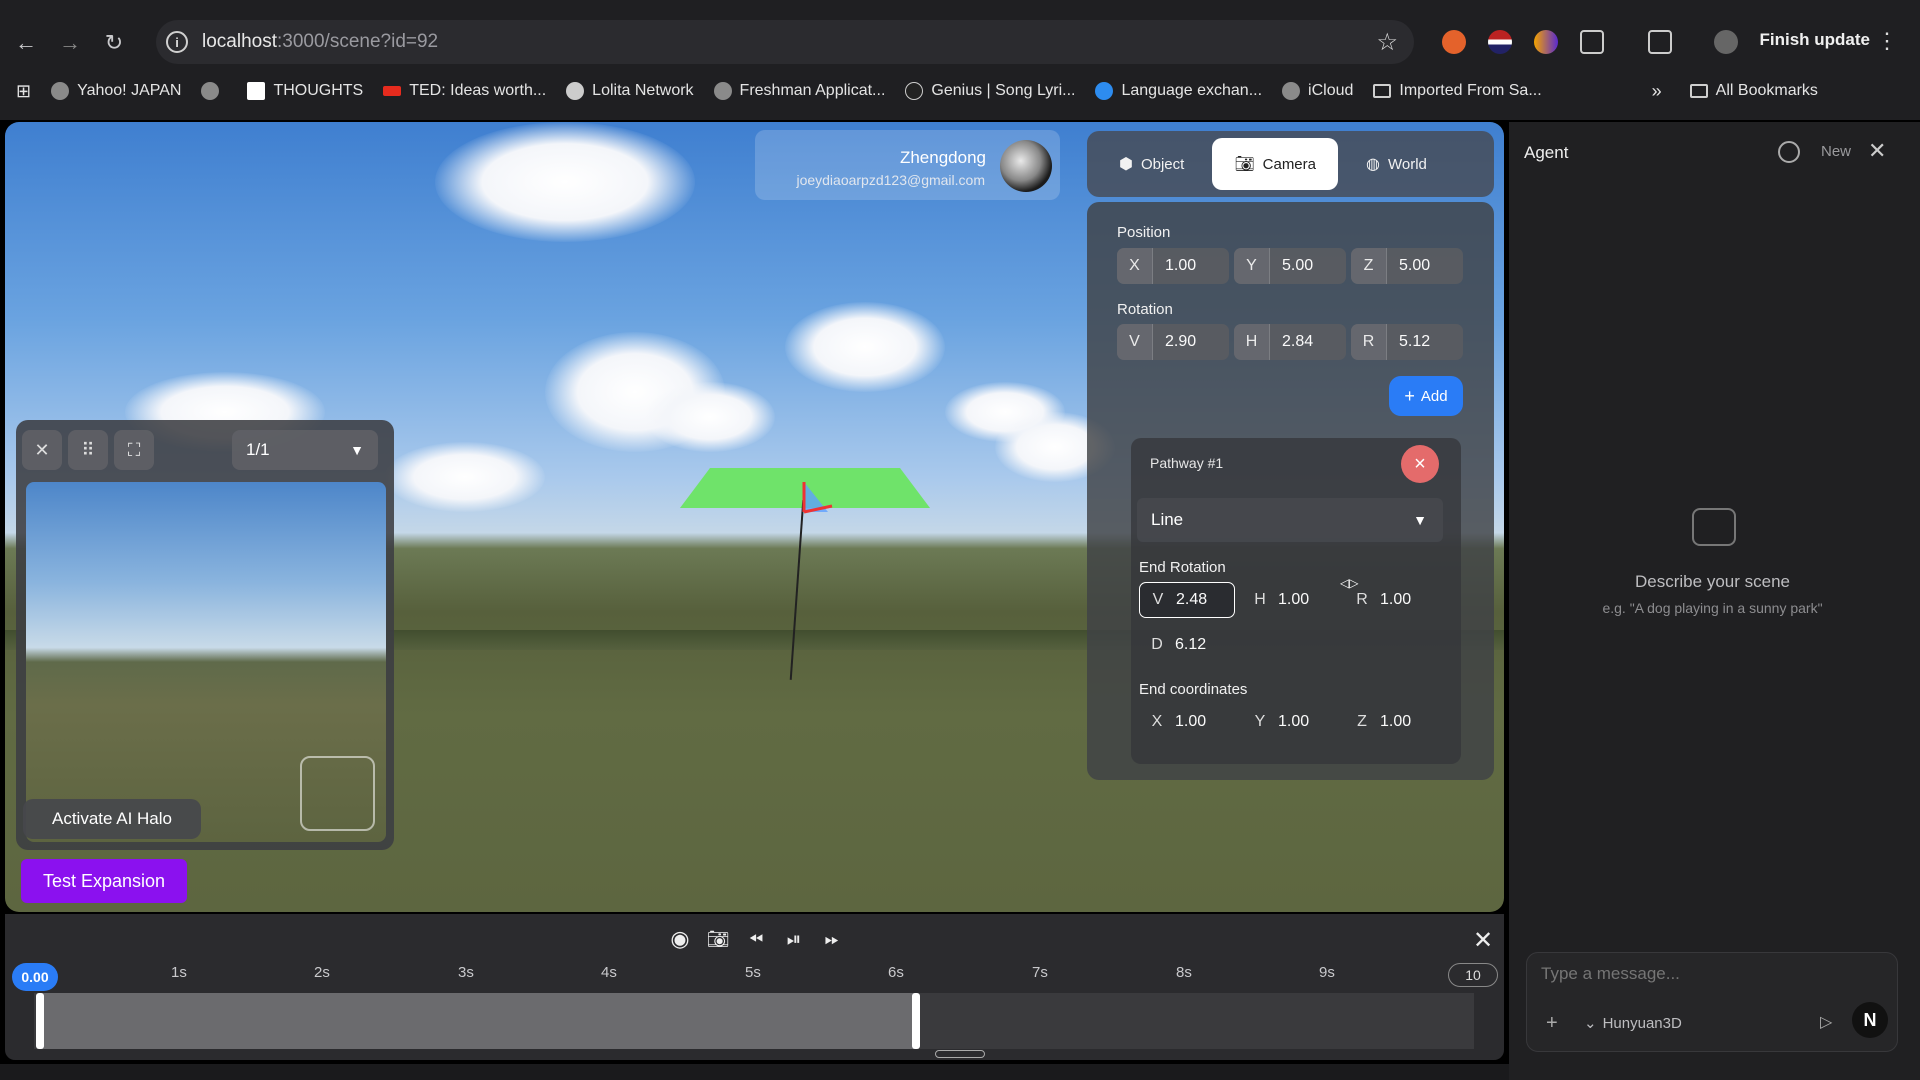 The height and width of the screenshot is (1080, 1920). I want to click on user-initial-avatar: N, so click(1870, 1020).